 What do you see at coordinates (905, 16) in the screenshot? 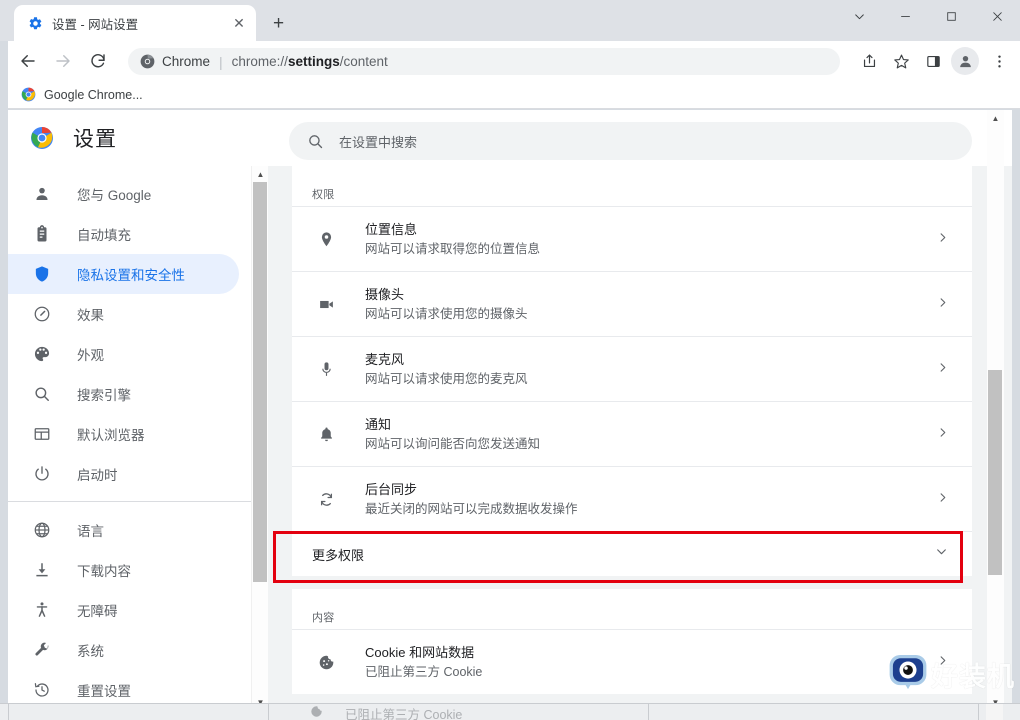
I see `minimize-button` at bounding box center [905, 16].